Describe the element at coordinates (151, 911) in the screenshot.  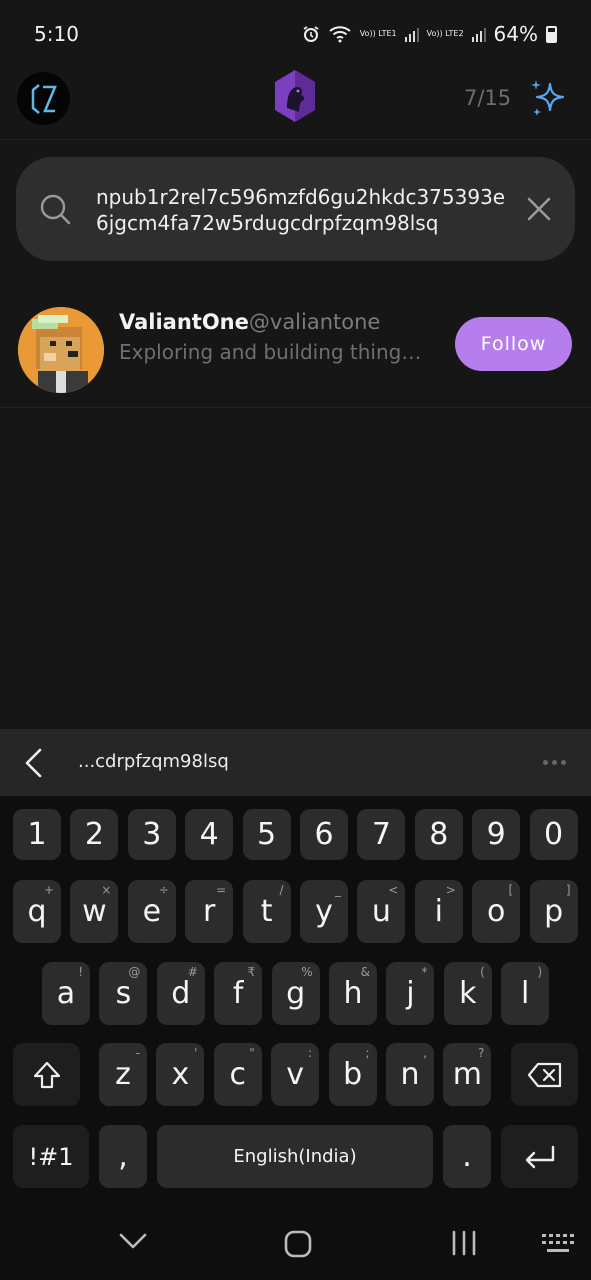
I see `key-e: e ÷` at that location.